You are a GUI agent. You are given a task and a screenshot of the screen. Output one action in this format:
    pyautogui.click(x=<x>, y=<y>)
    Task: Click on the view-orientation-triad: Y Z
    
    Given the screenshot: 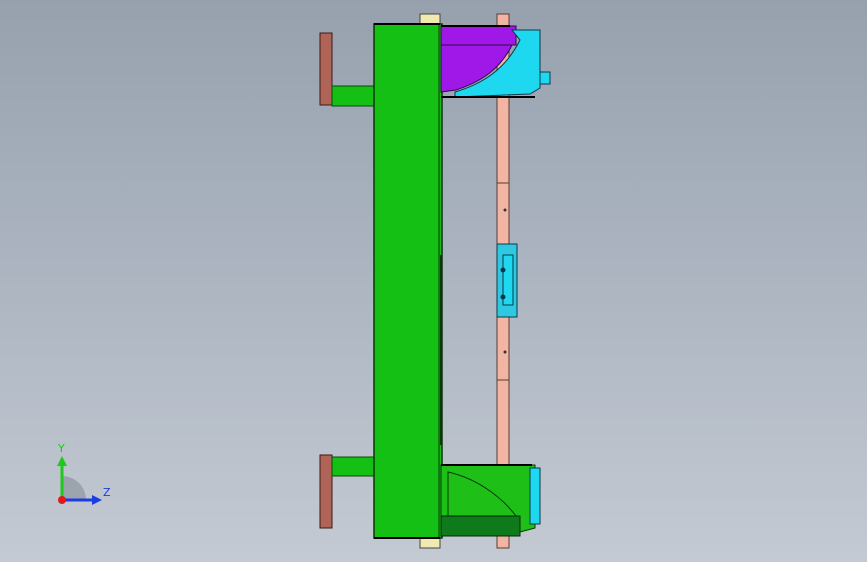 What is the action you would take?
    pyautogui.click(x=80, y=480)
    